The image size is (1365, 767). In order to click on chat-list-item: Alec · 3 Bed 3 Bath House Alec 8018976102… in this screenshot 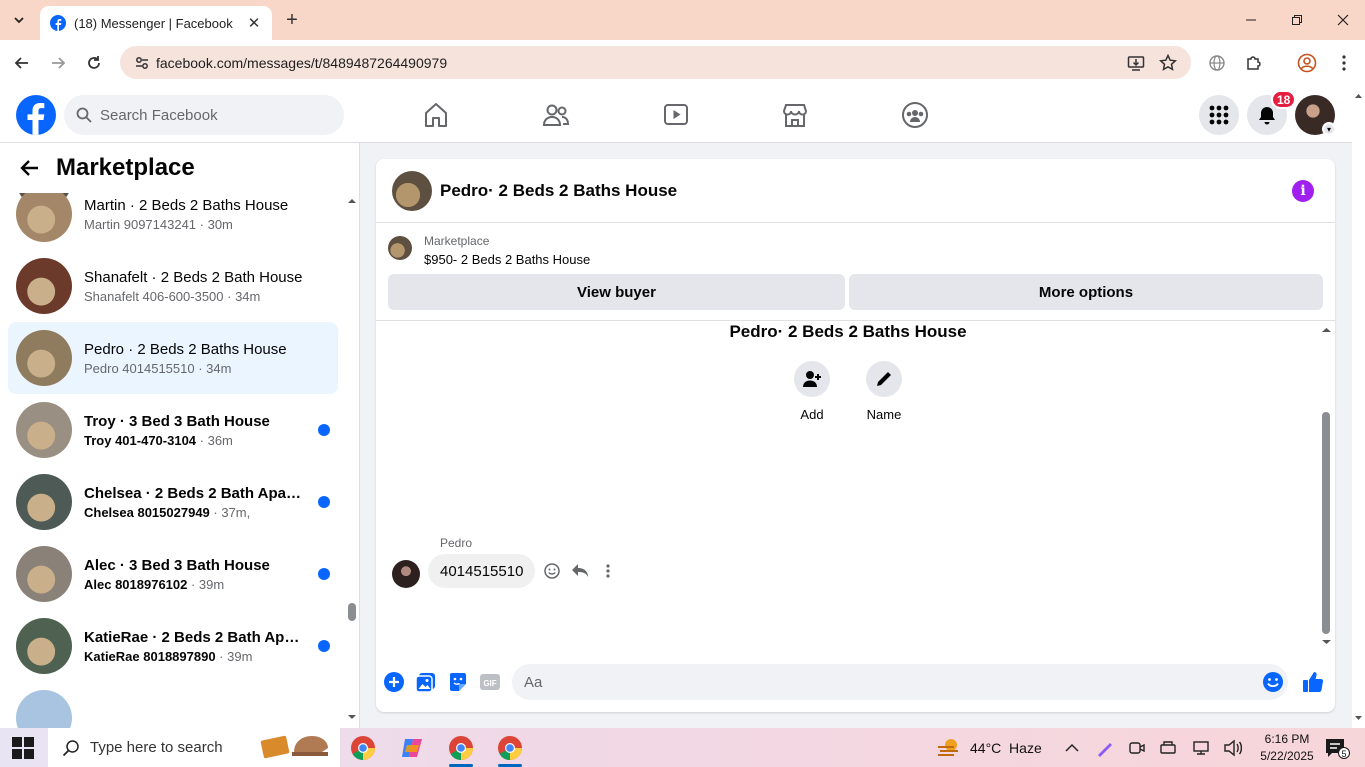, I will do `click(173, 574)`.